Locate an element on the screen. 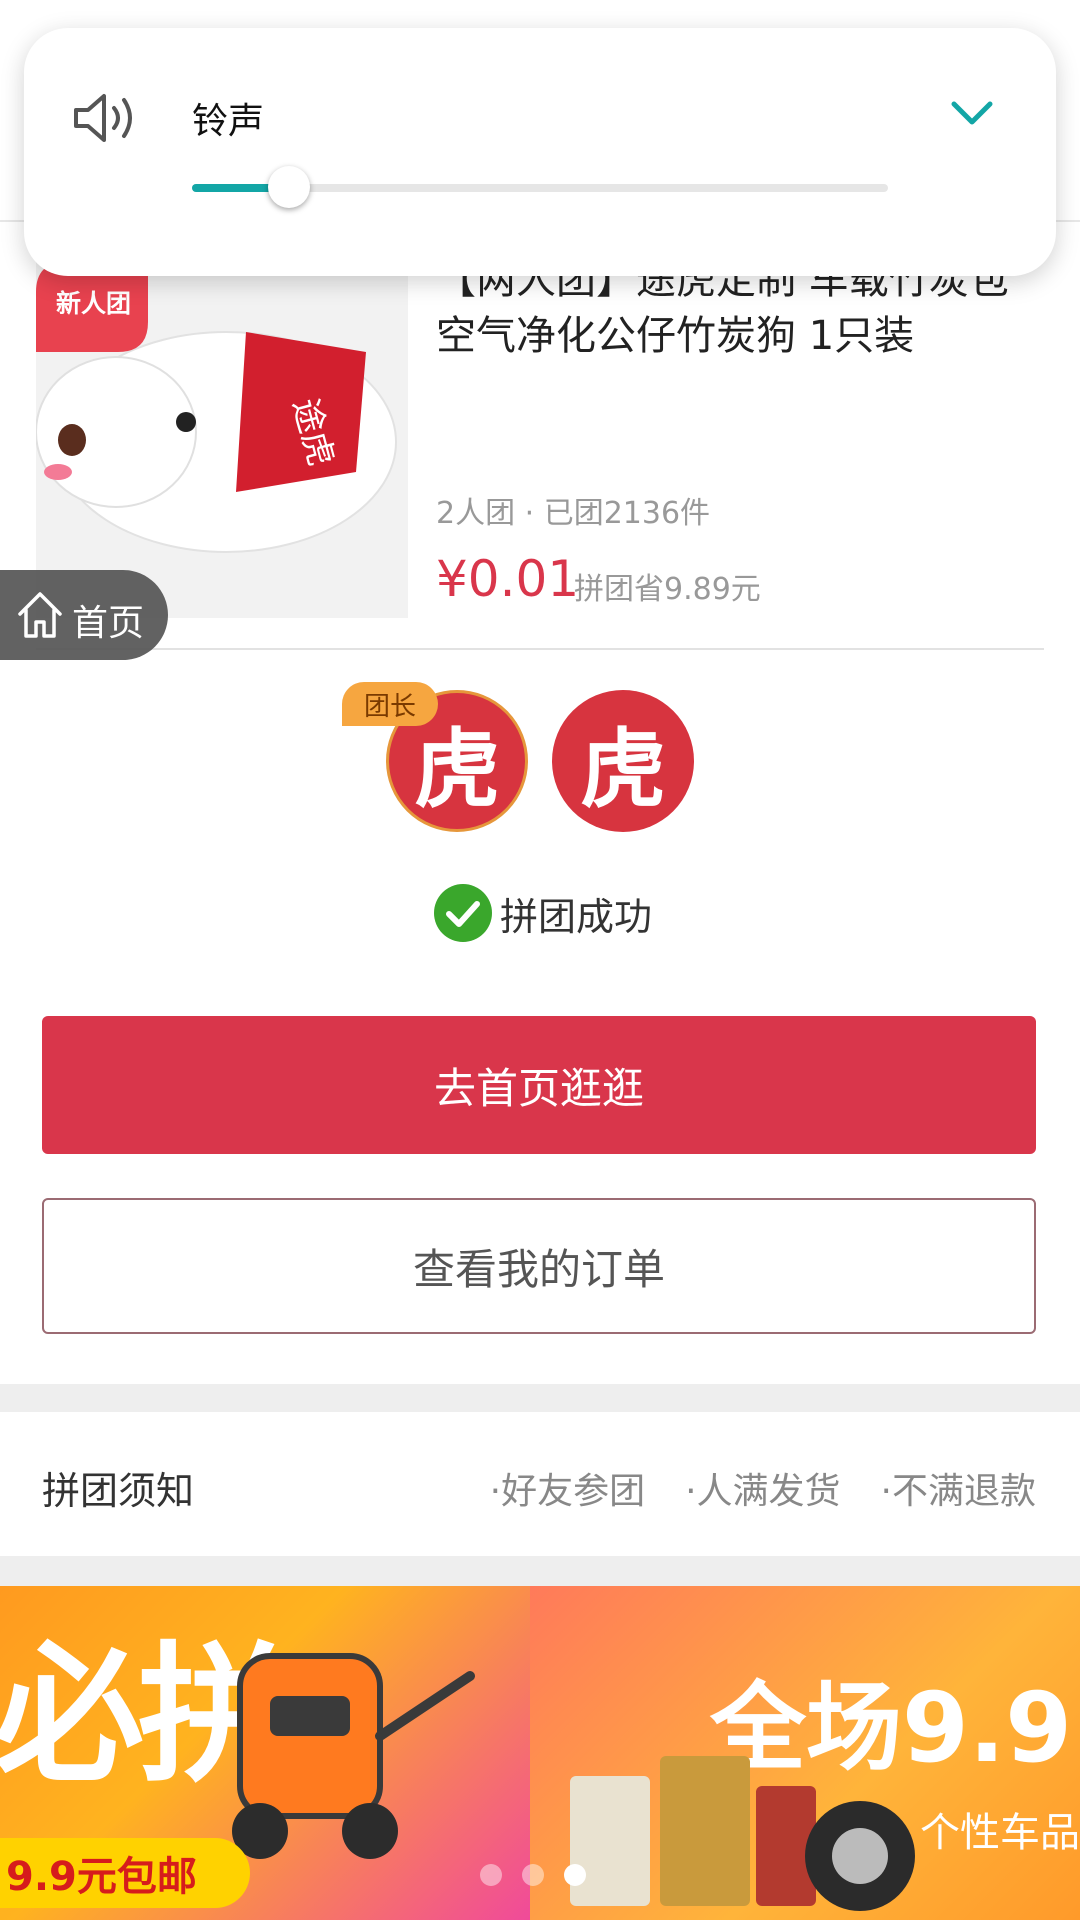 This screenshot has height=1920, width=1080. rule-tag: ·不满退款 is located at coordinates (958, 1491).